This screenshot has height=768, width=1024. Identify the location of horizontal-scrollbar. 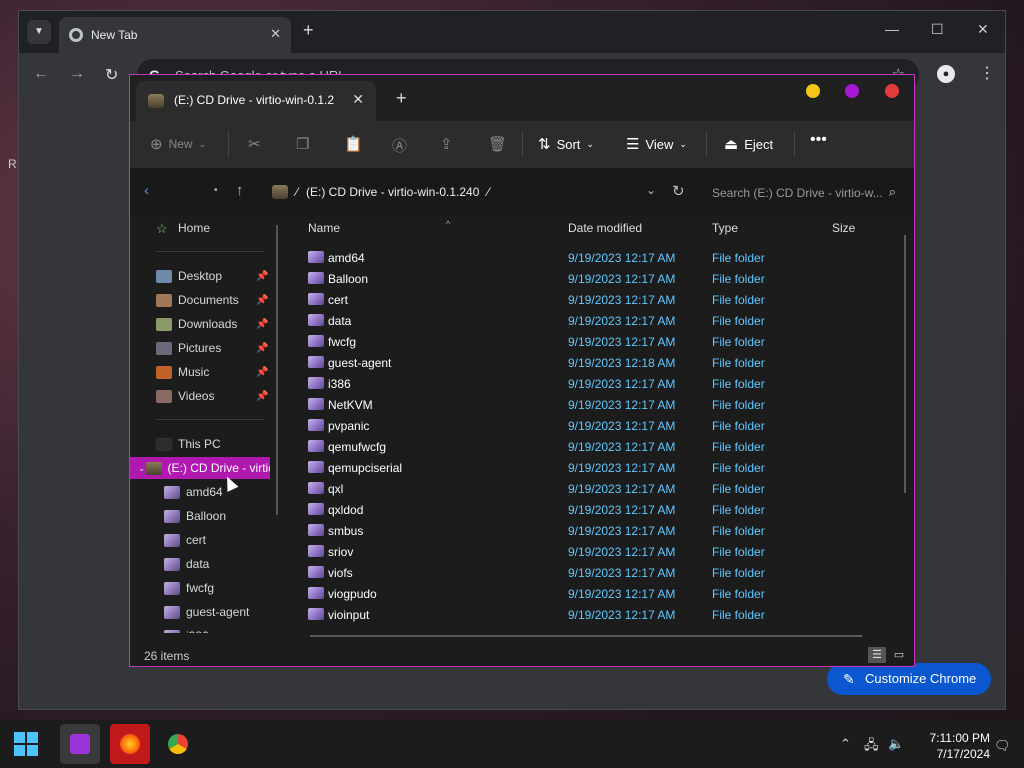
(586, 636).